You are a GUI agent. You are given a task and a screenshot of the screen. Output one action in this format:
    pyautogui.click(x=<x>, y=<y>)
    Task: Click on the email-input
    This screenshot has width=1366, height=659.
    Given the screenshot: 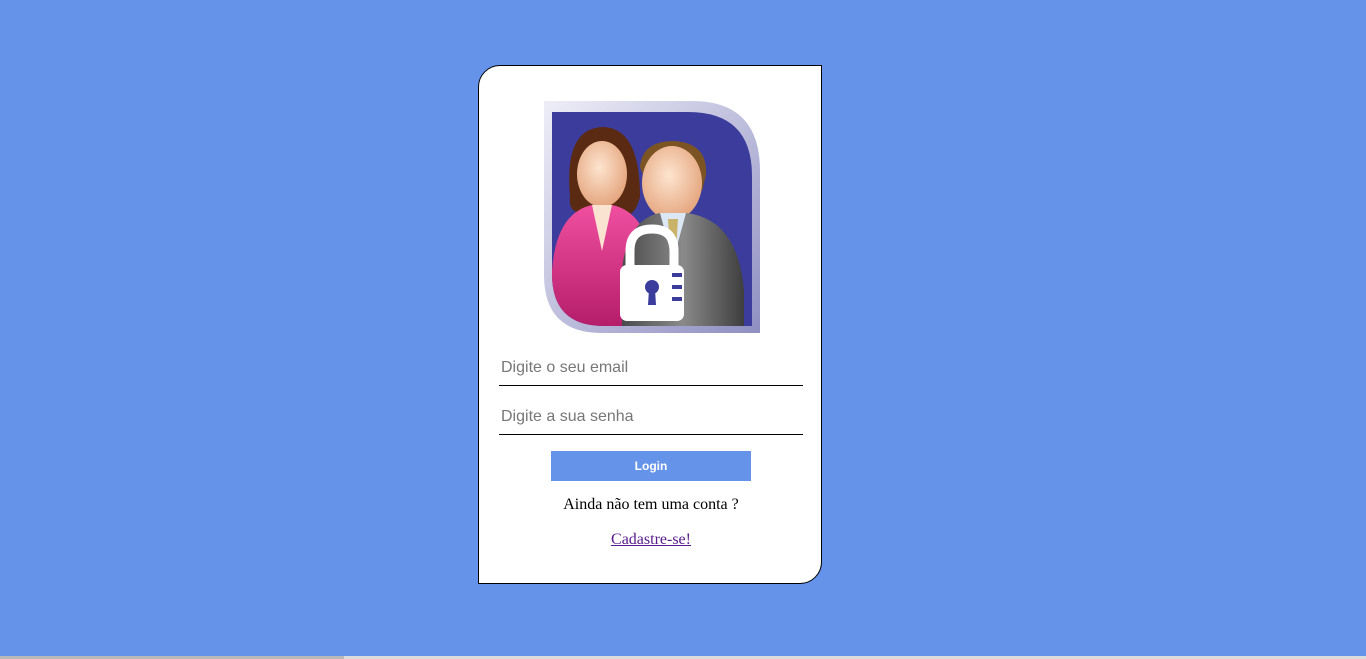 What is the action you would take?
    pyautogui.click(x=651, y=368)
    